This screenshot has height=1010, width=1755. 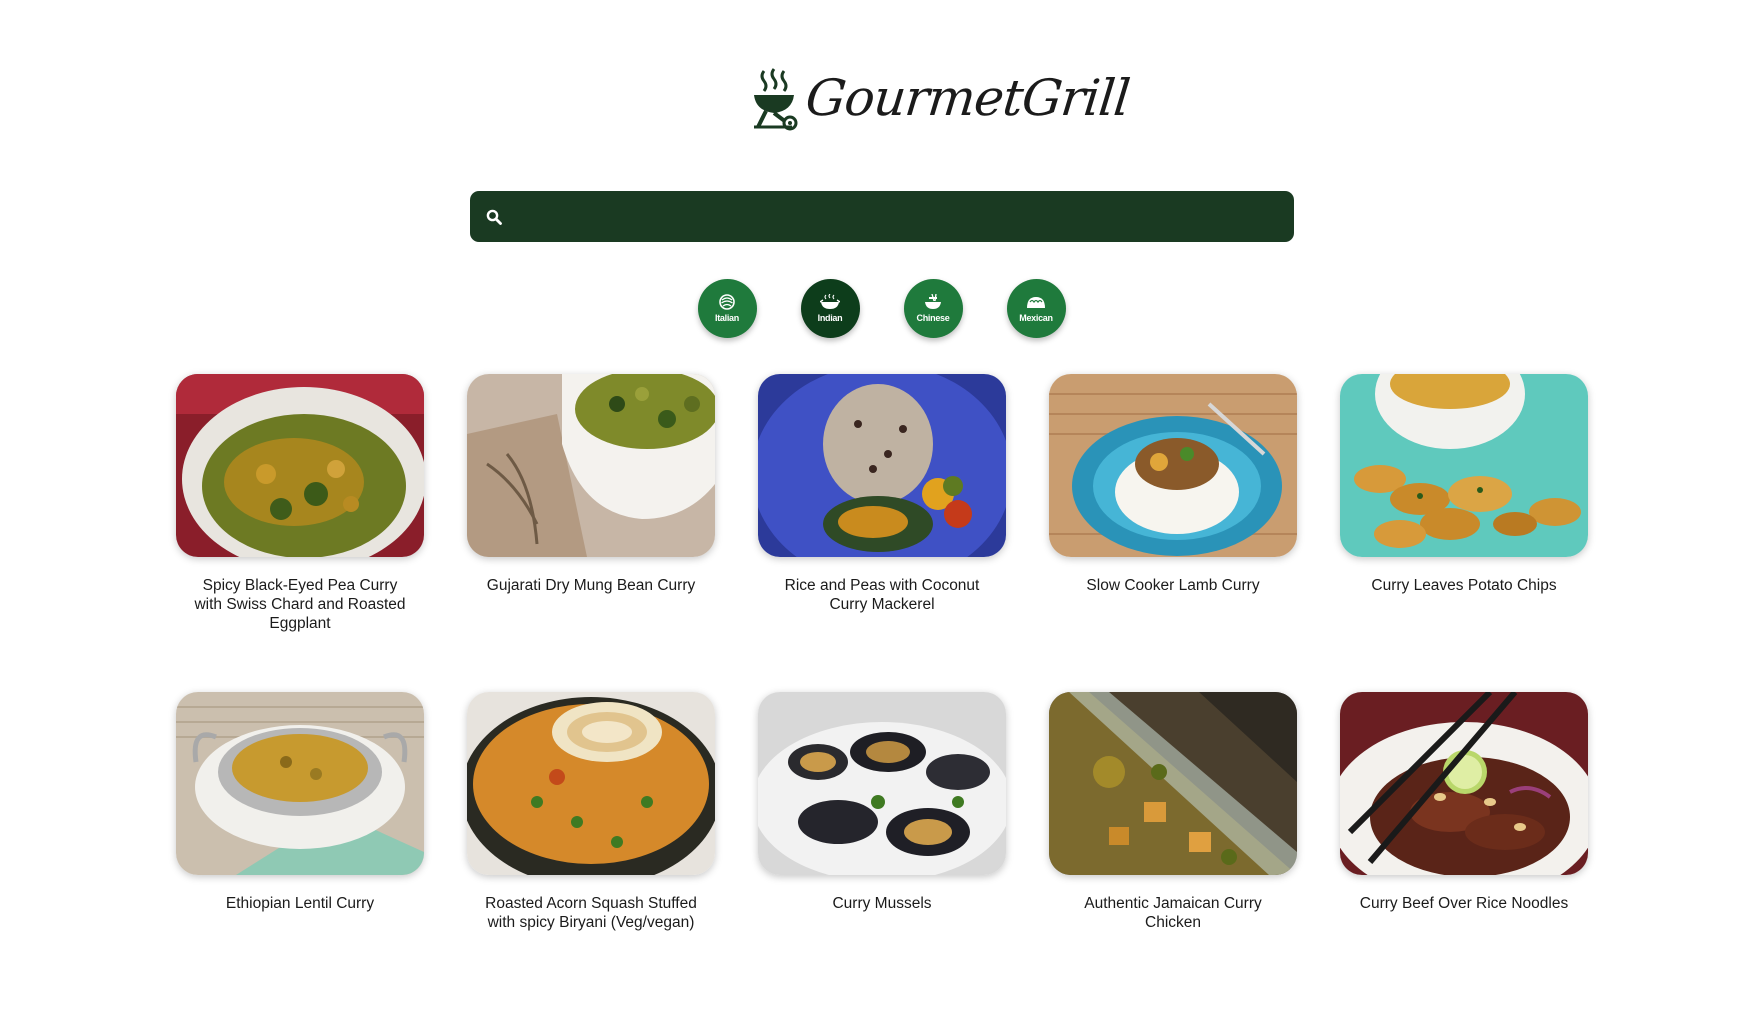 I want to click on search-input, so click(x=899, y=216).